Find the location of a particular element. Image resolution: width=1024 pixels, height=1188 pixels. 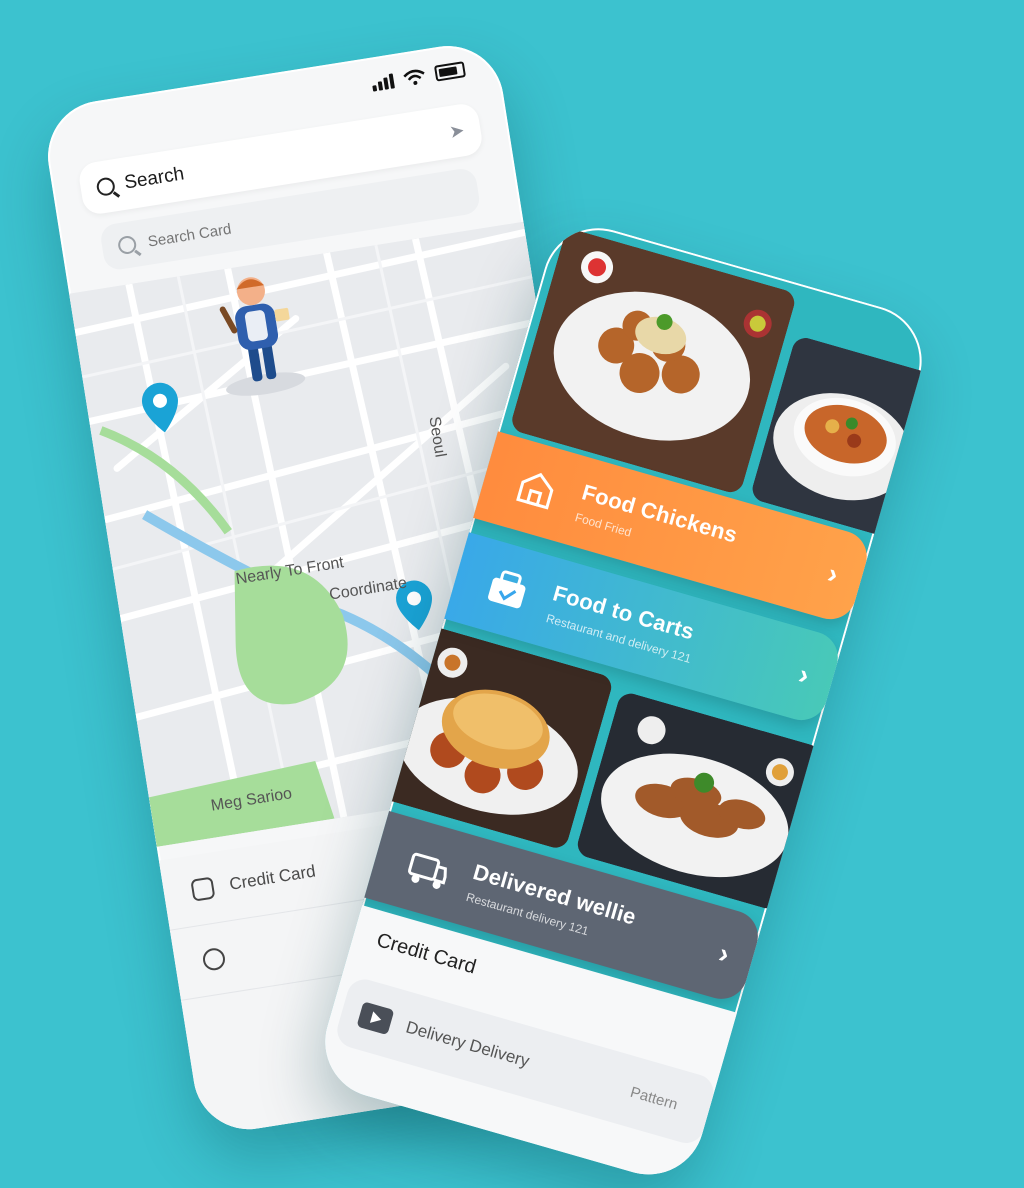

signal-icon is located at coordinates (383, 82).